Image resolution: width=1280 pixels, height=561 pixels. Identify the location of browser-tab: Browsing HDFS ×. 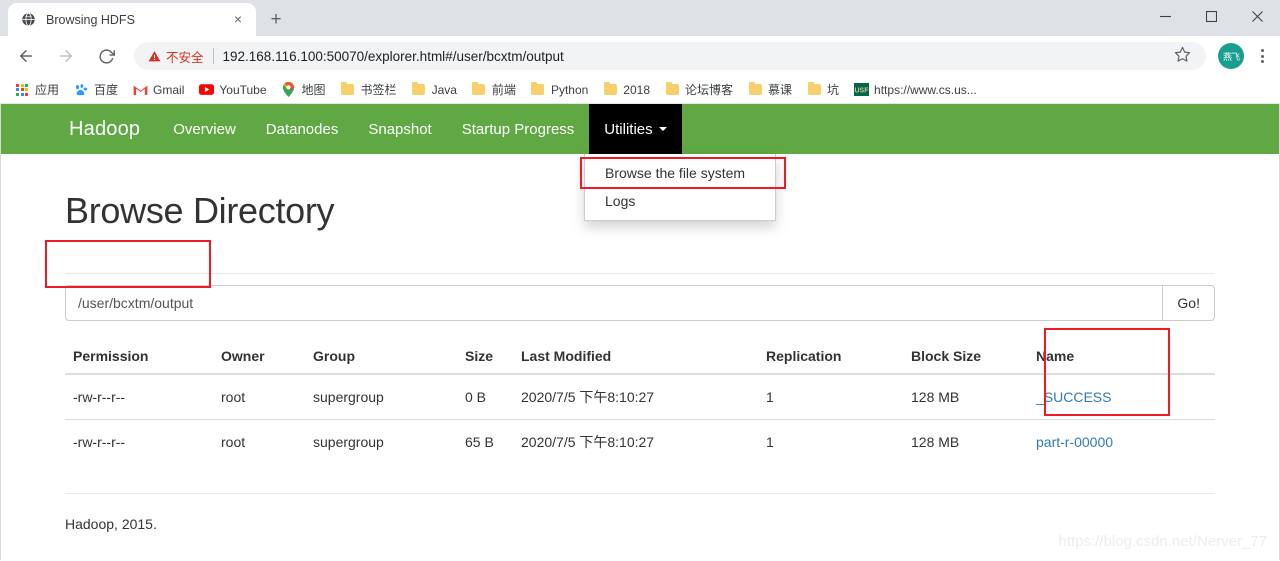
(132, 19).